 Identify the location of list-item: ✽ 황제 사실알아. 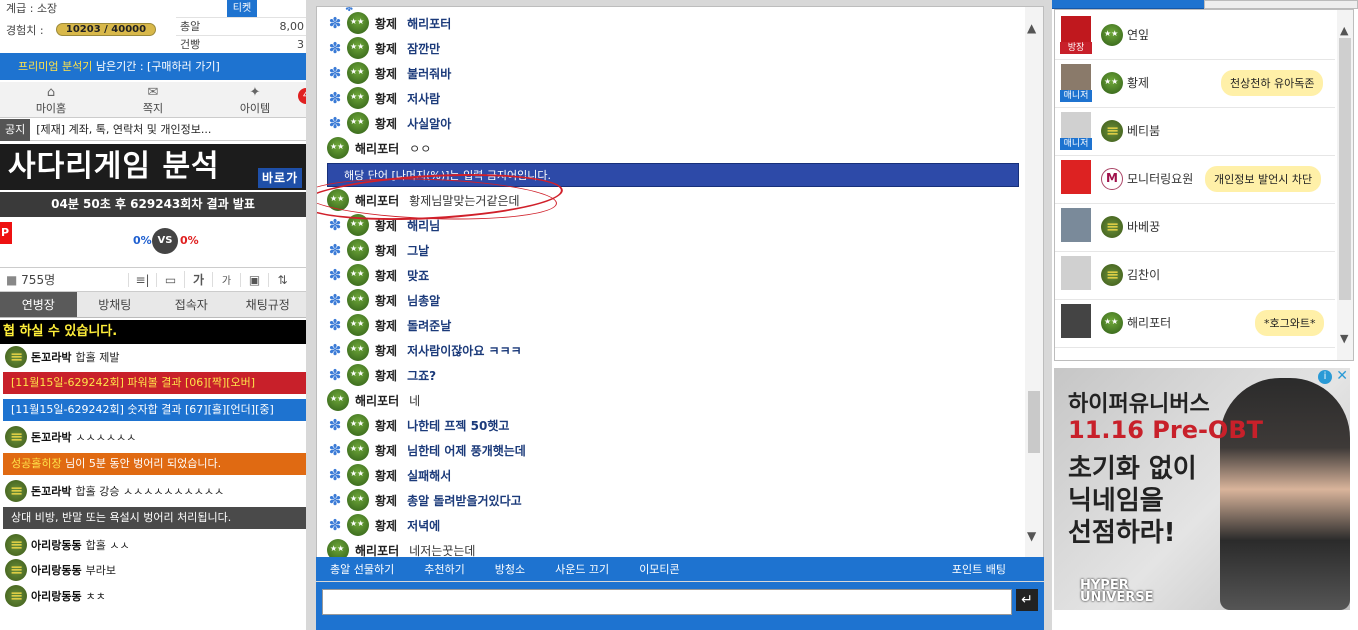
(389, 123).